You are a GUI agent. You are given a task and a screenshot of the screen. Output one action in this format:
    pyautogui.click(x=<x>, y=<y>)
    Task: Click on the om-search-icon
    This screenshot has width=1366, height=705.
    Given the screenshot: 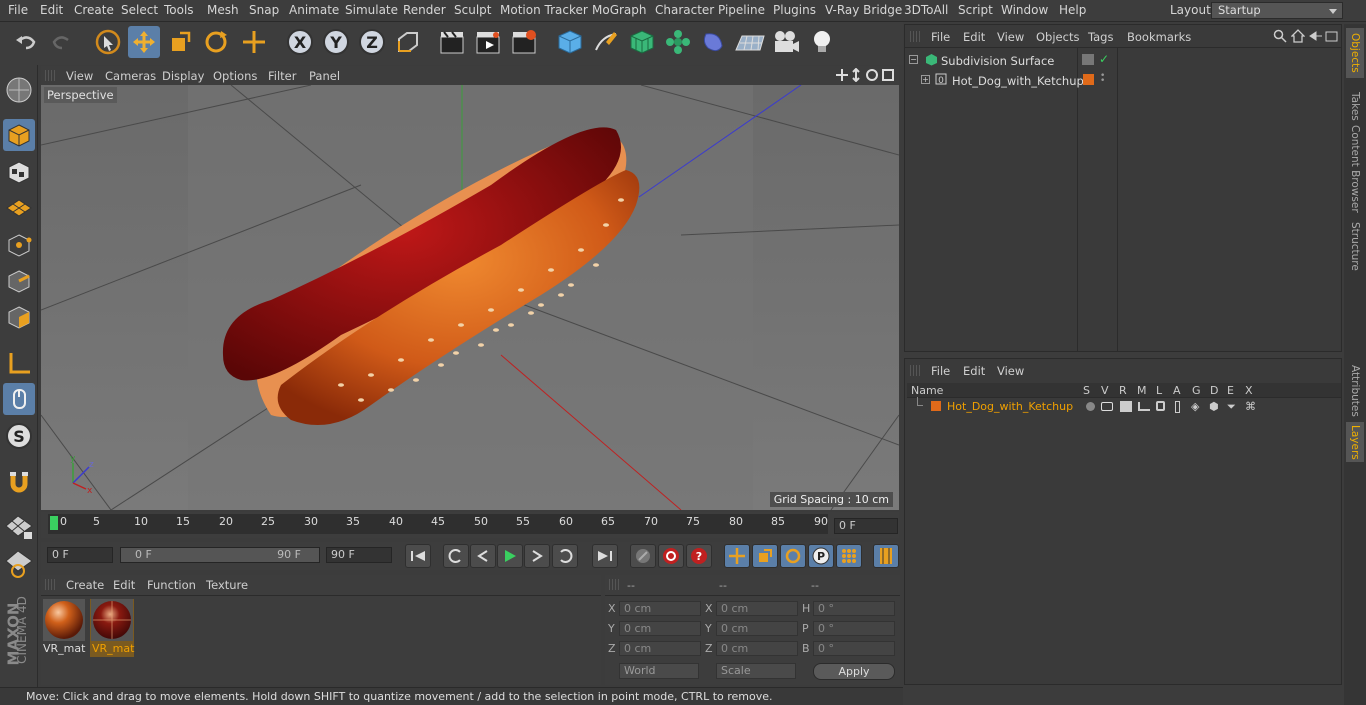 What is the action you would take?
    pyautogui.click(x=1280, y=37)
    